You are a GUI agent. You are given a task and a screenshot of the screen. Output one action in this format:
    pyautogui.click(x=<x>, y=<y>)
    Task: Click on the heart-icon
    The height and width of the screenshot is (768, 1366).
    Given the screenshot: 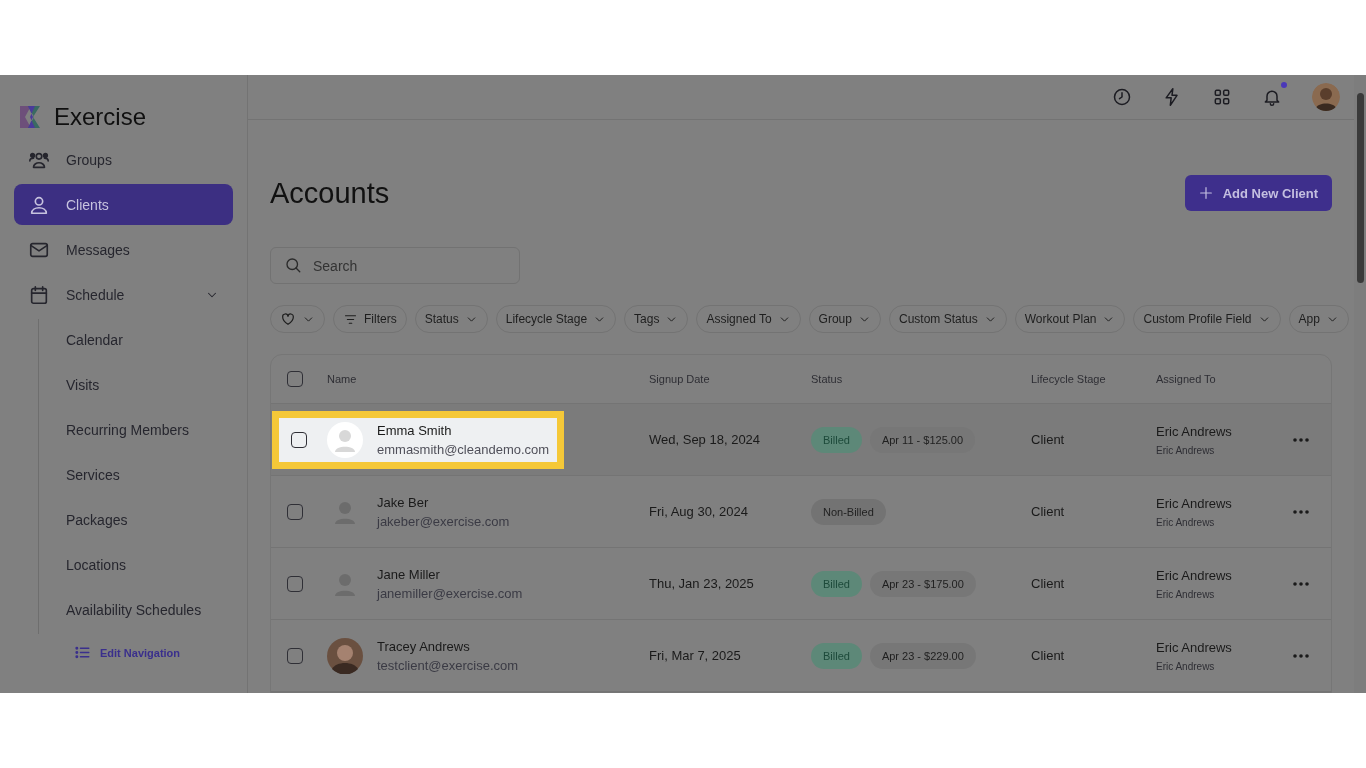 What is the action you would take?
    pyautogui.click(x=288, y=319)
    